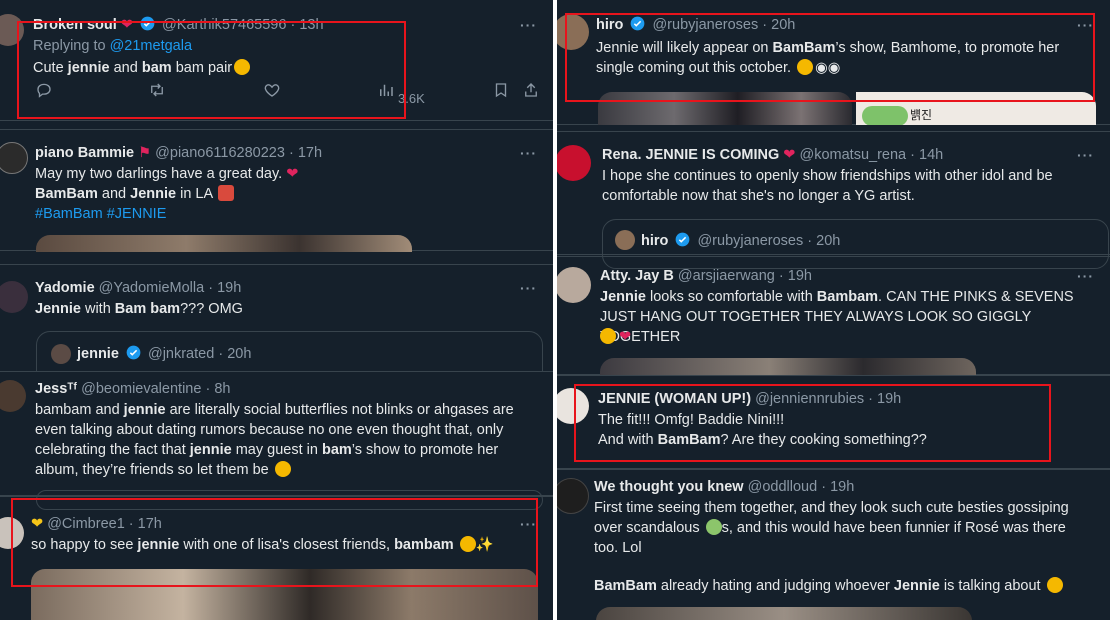 Image resolution: width=1110 pixels, height=620 pixels. What do you see at coordinates (86, 524) in the screenshot?
I see `user-handle: @Cimbree1` at bounding box center [86, 524].